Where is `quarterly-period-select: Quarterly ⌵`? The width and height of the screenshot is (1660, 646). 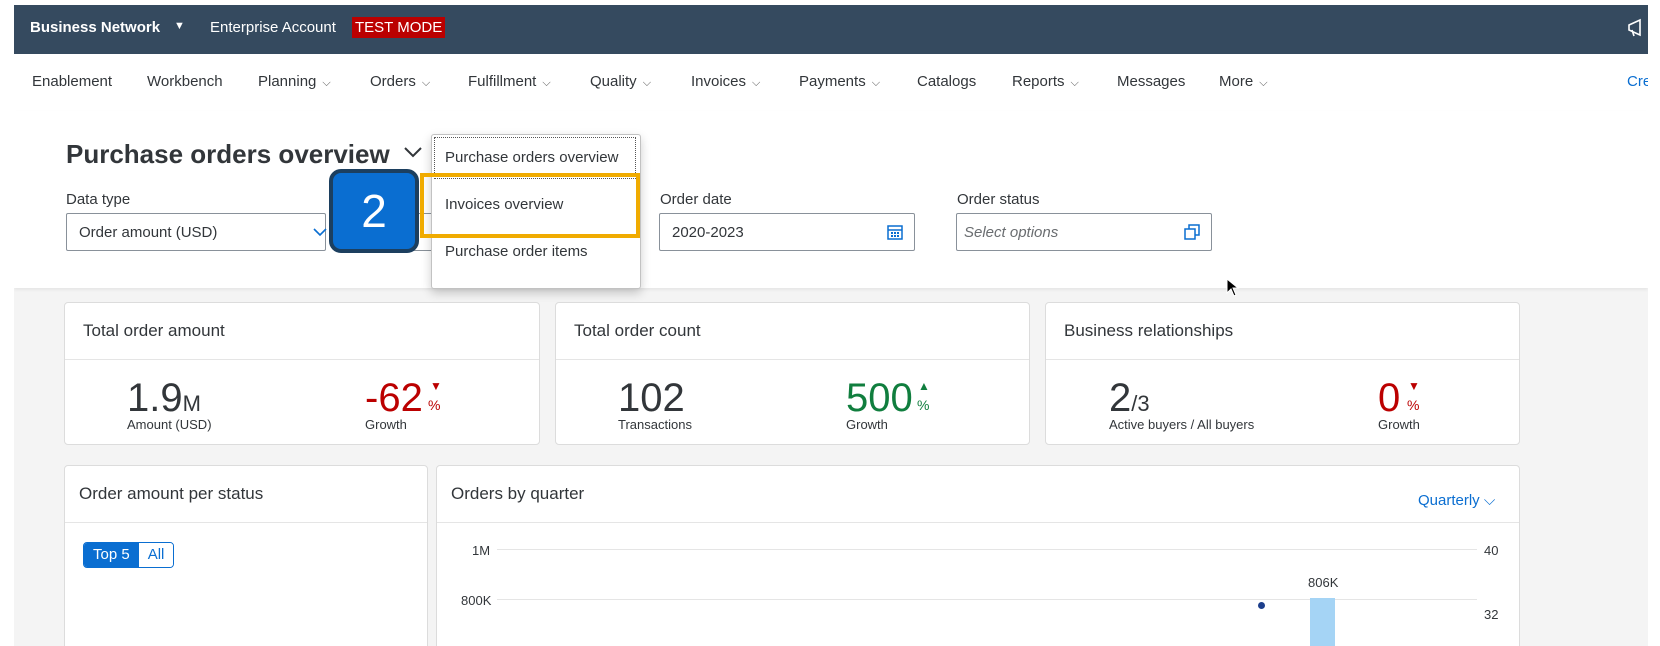 quarterly-period-select: Quarterly ⌵ is located at coordinates (1456, 500).